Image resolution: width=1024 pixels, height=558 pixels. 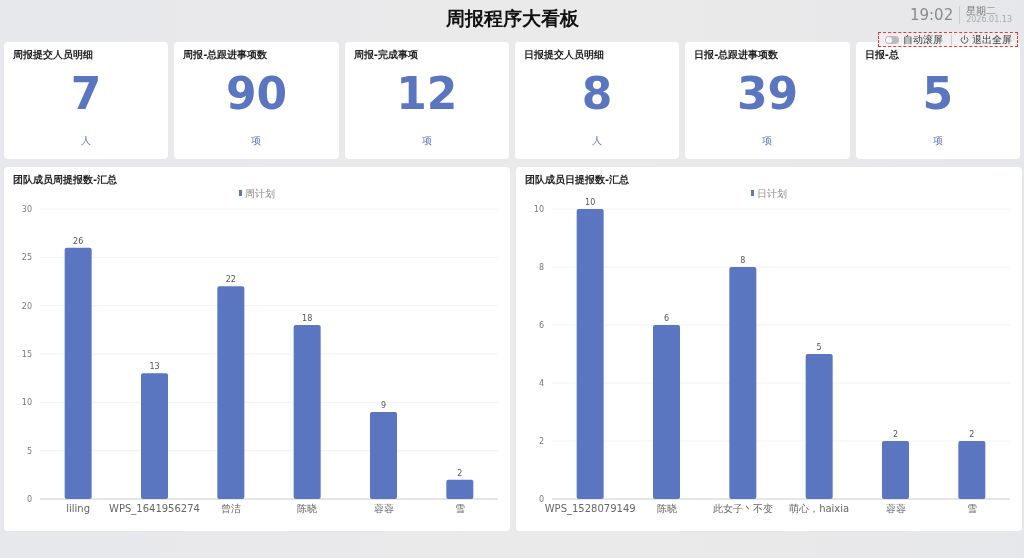 What do you see at coordinates (225, 55) in the screenshot?
I see `card-title: 周报-总跟进事项数` at bounding box center [225, 55].